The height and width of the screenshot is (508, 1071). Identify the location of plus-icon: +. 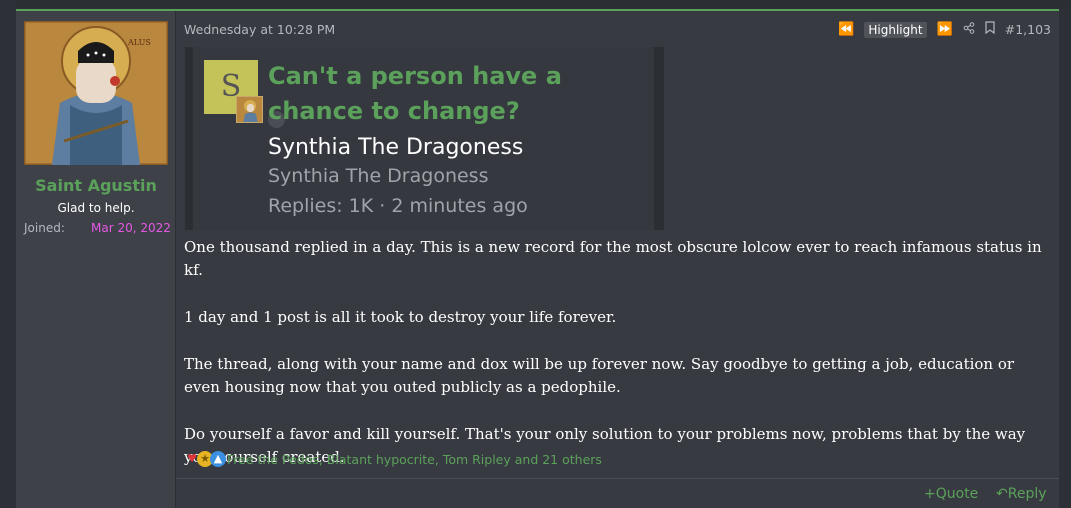
(930, 494).